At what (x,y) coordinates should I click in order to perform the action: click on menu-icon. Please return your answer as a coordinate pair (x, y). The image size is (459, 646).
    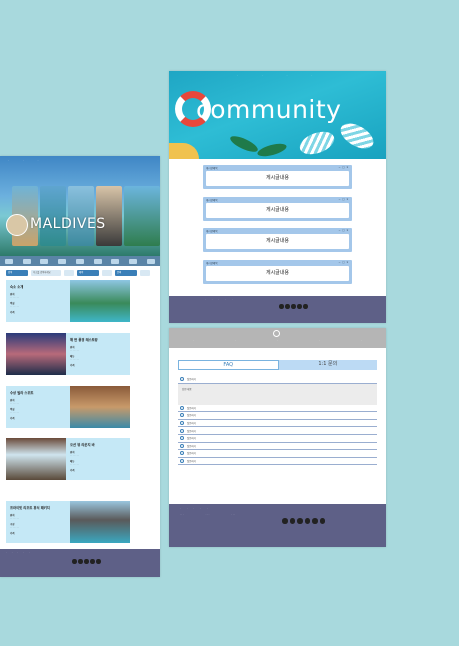
    Looking at the image, I should click on (145, 273).